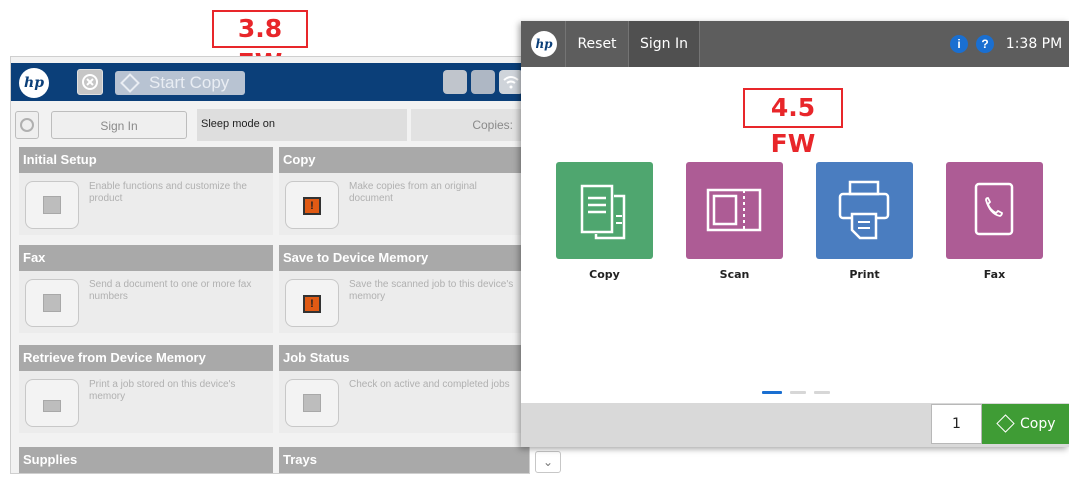  What do you see at coordinates (956, 424) in the screenshot?
I see `copies-count-field: 1` at bounding box center [956, 424].